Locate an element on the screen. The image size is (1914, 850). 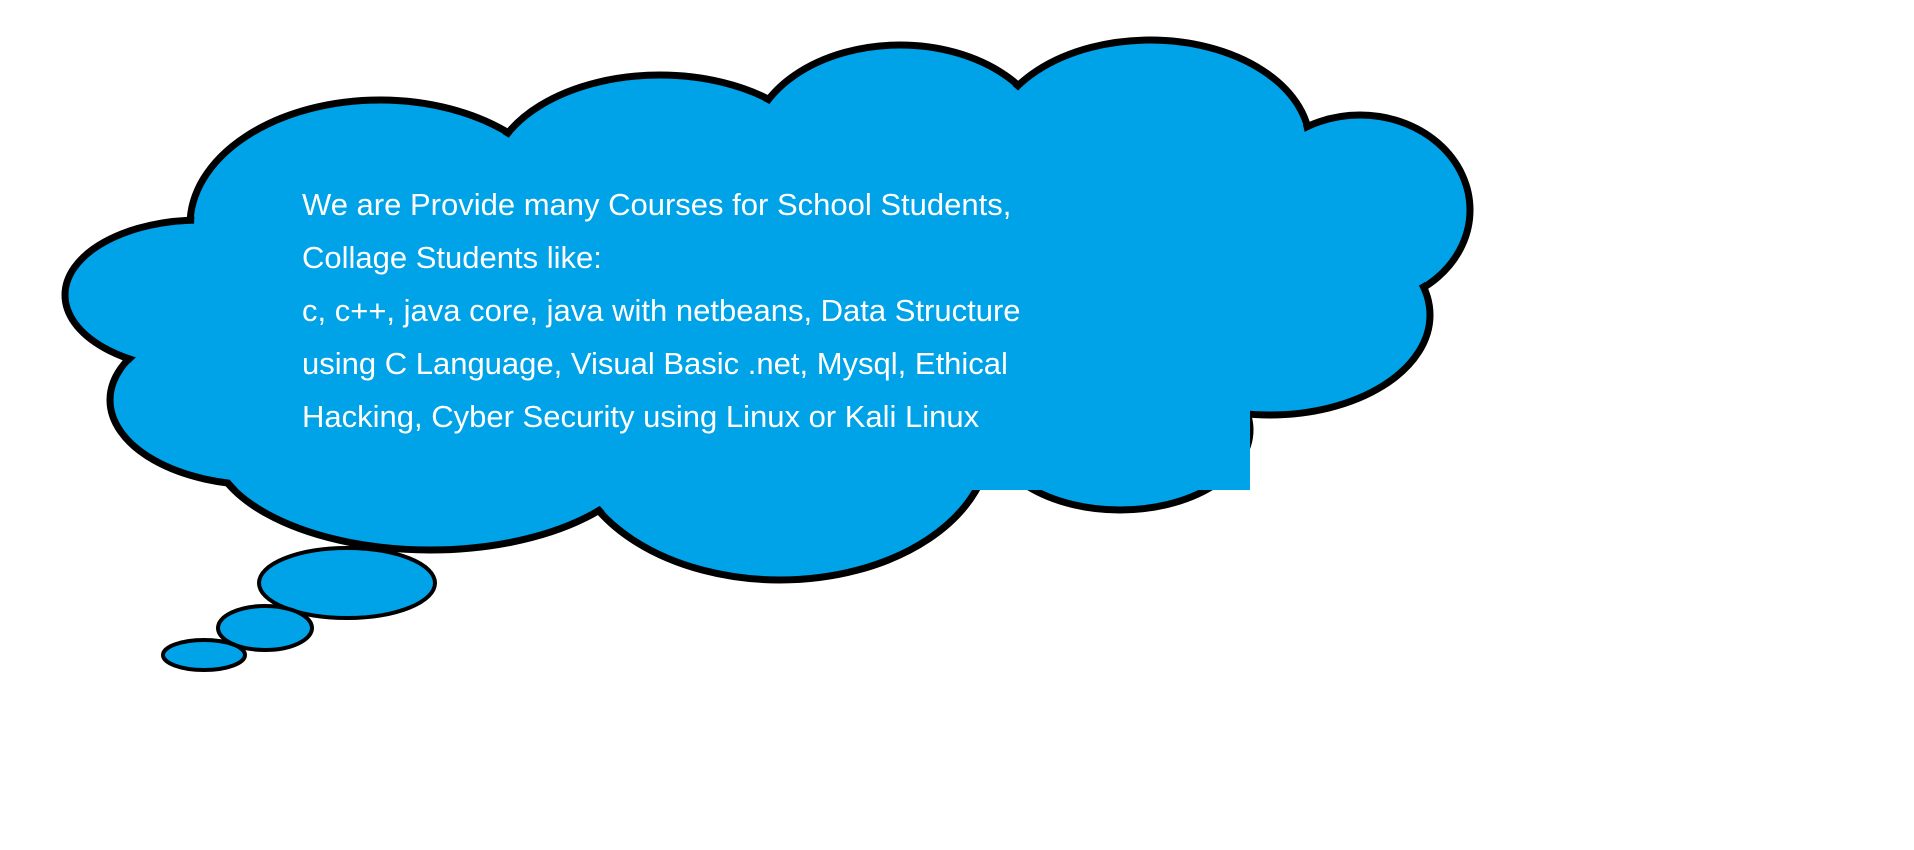
message-line: Collage Students like: is located at coordinates (452, 257).